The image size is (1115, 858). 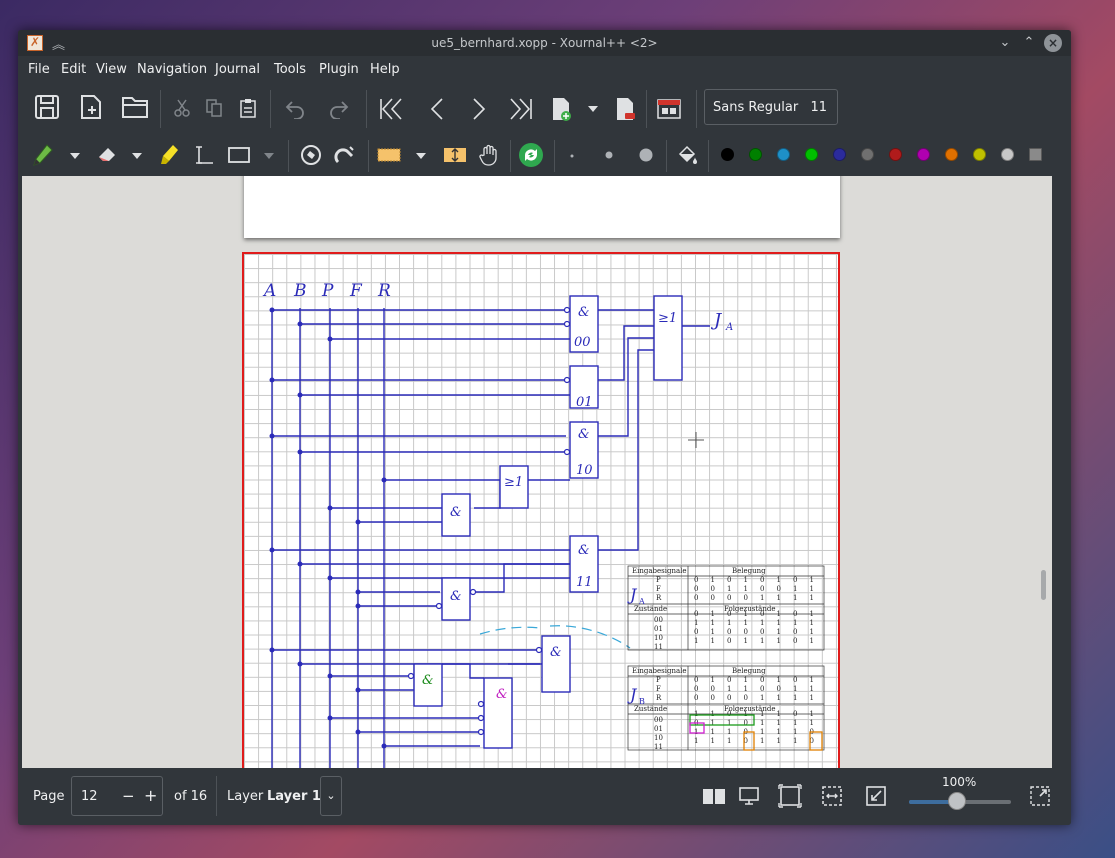 What do you see at coordinates (137, 156) in the screenshot?
I see `eraser-dropdown-icon` at bounding box center [137, 156].